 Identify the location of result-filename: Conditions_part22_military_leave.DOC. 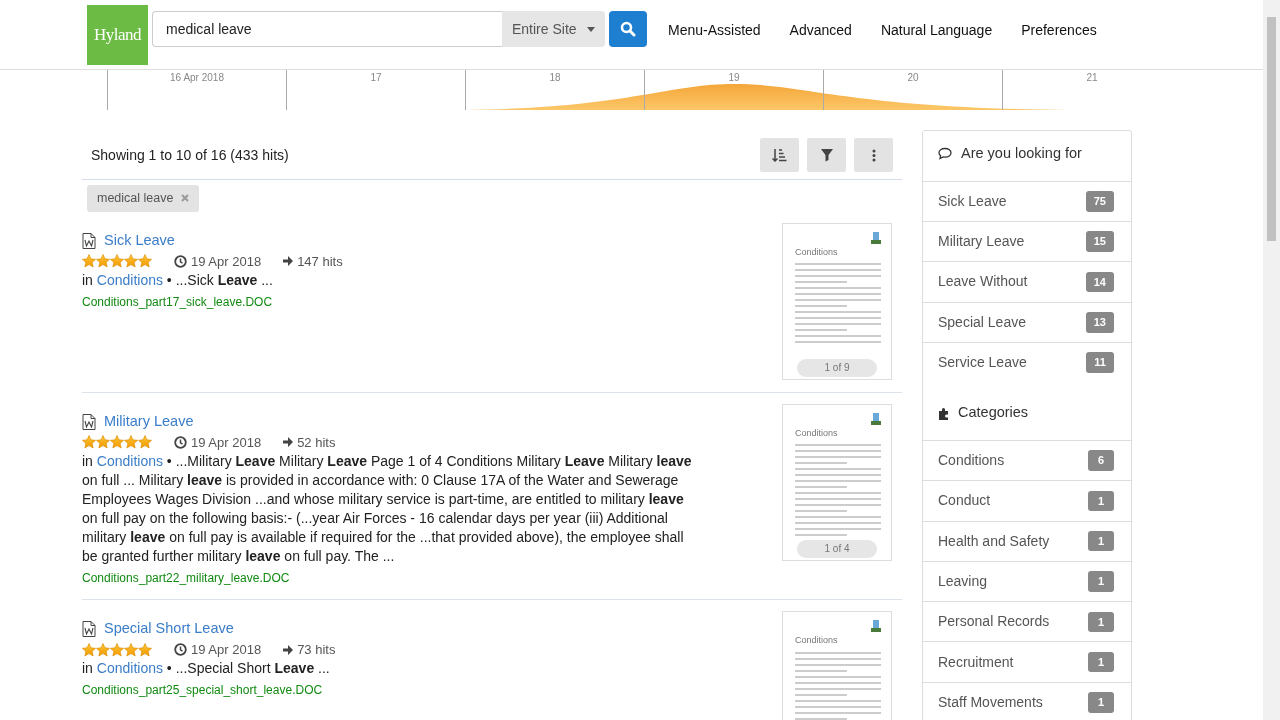
(186, 578).